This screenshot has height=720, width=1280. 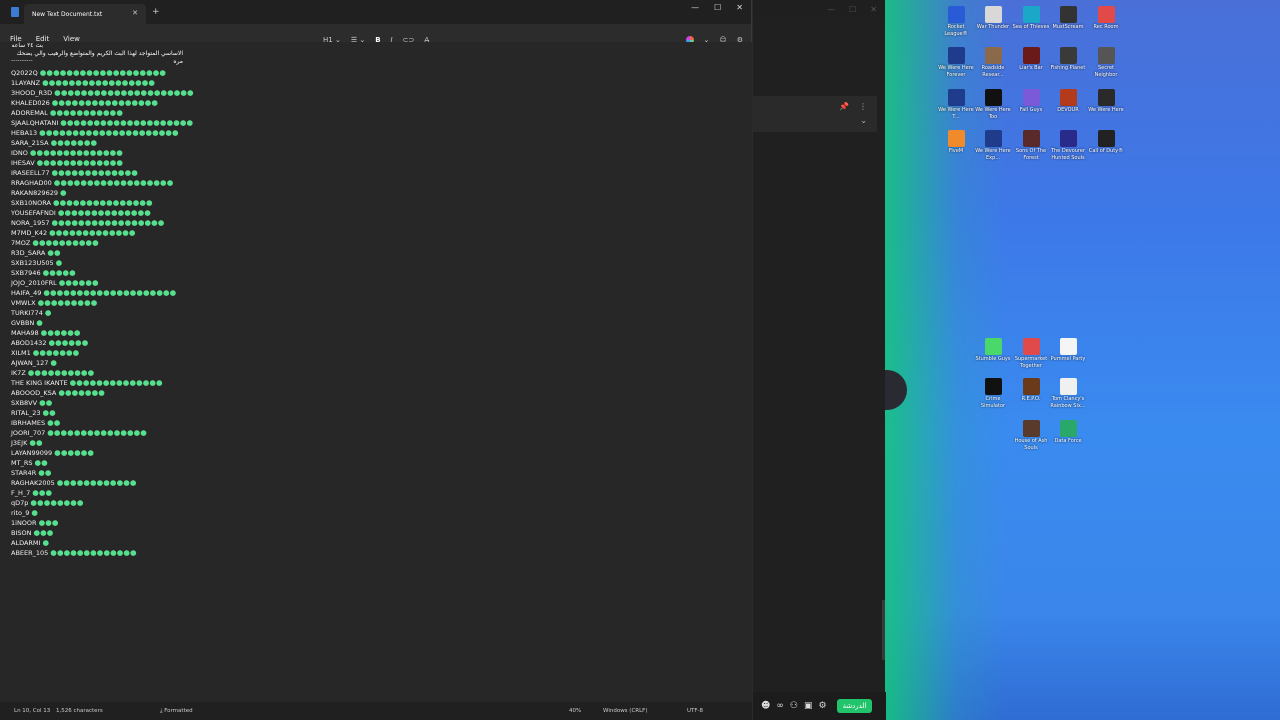 I want to click on desktop-shortcut: DEVOUR, so click(x=1068, y=101).